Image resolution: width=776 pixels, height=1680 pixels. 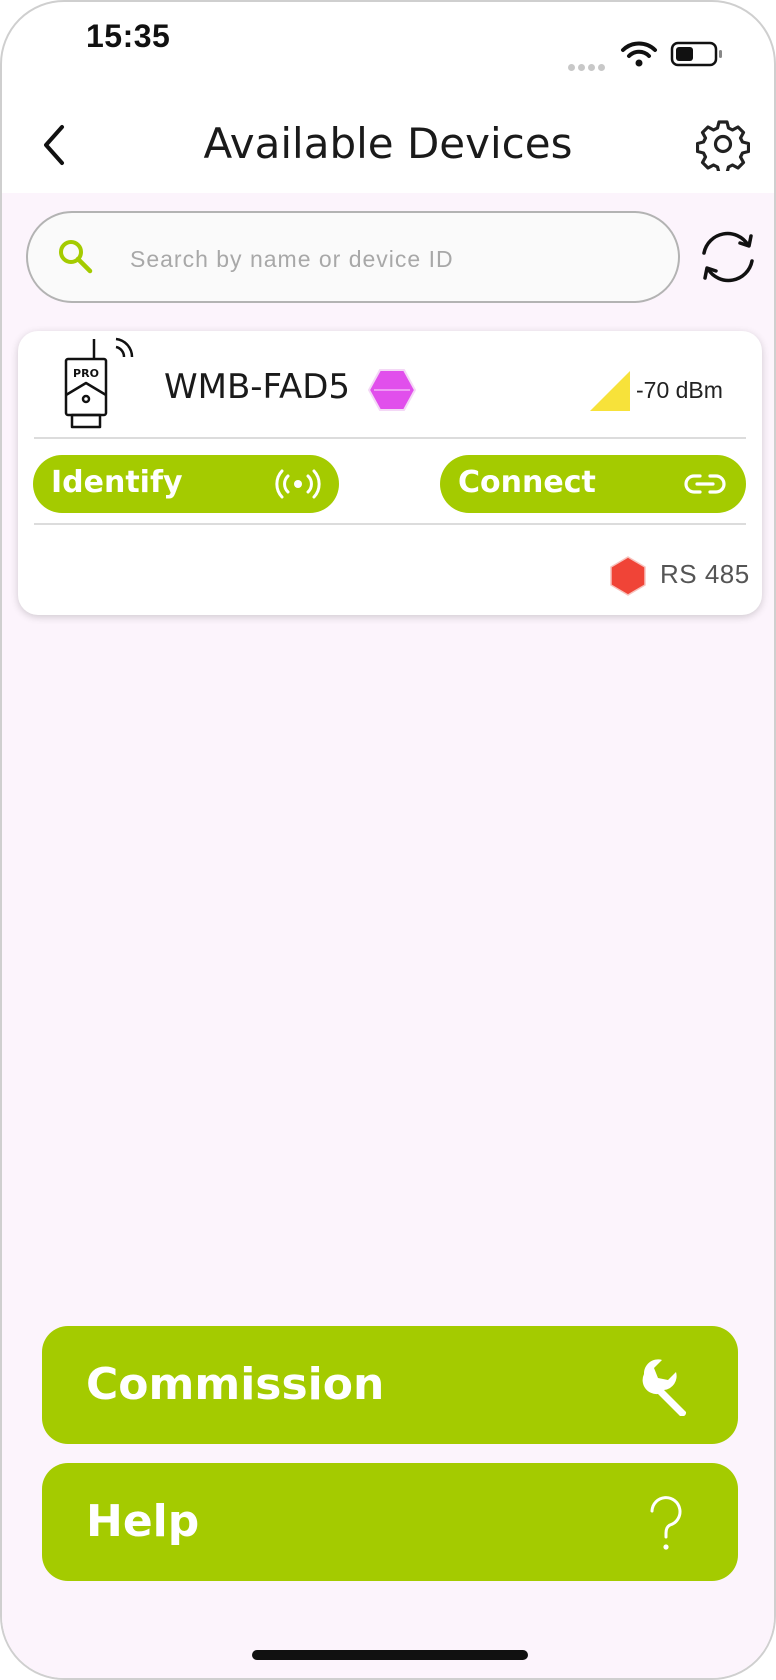 I want to click on battery-icon, so click(x=696, y=54).